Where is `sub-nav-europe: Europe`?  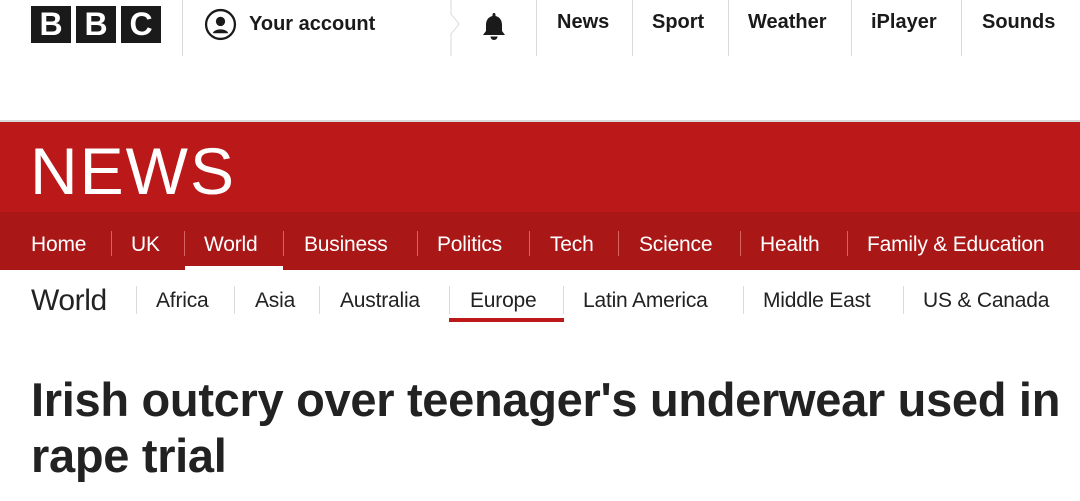
sub-nav-europe: Europe is located at coordinates (503, 301).